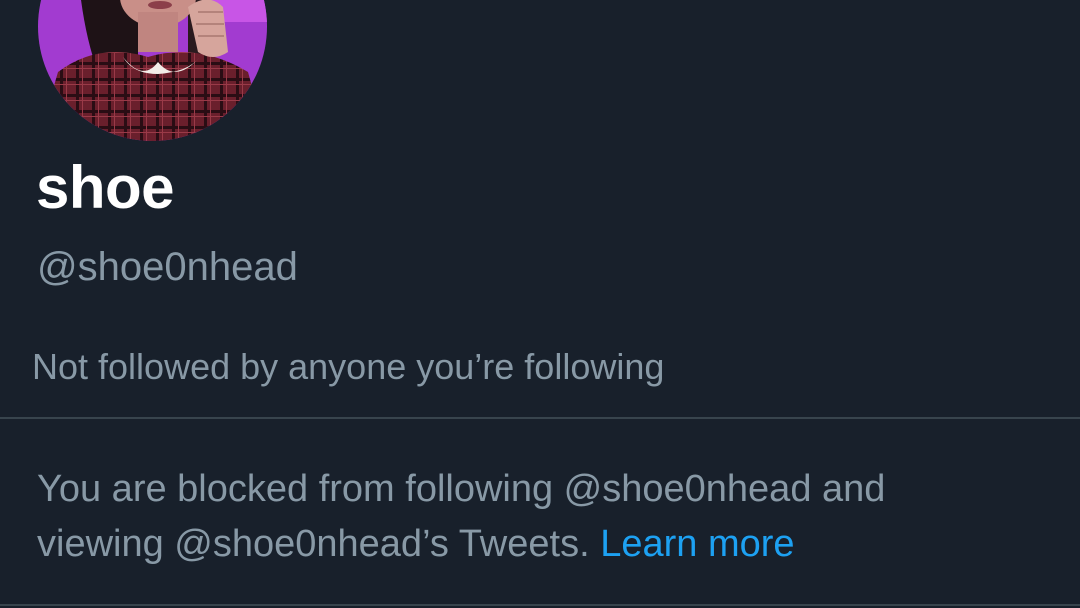 This screenshot has height=608, width=1080. I want to click on profile-photo-icon, so click(152, 70).